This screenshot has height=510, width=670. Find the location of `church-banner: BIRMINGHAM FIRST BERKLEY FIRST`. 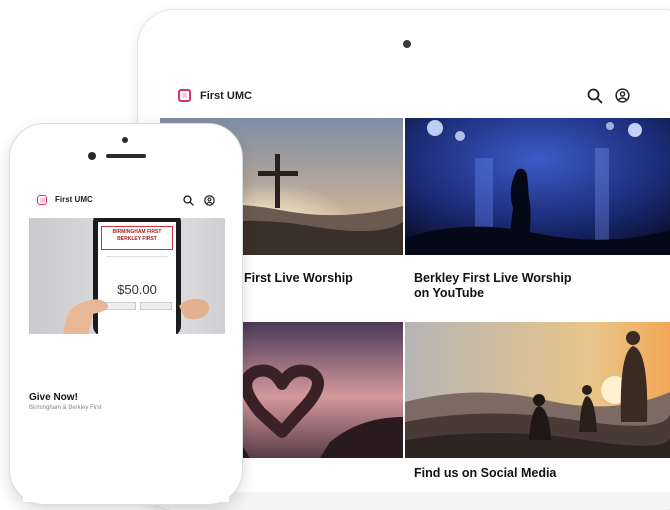

church-banner: BIRMINGHAM FIRST BERKLEY FIRST is located at coordinates (137, 238).